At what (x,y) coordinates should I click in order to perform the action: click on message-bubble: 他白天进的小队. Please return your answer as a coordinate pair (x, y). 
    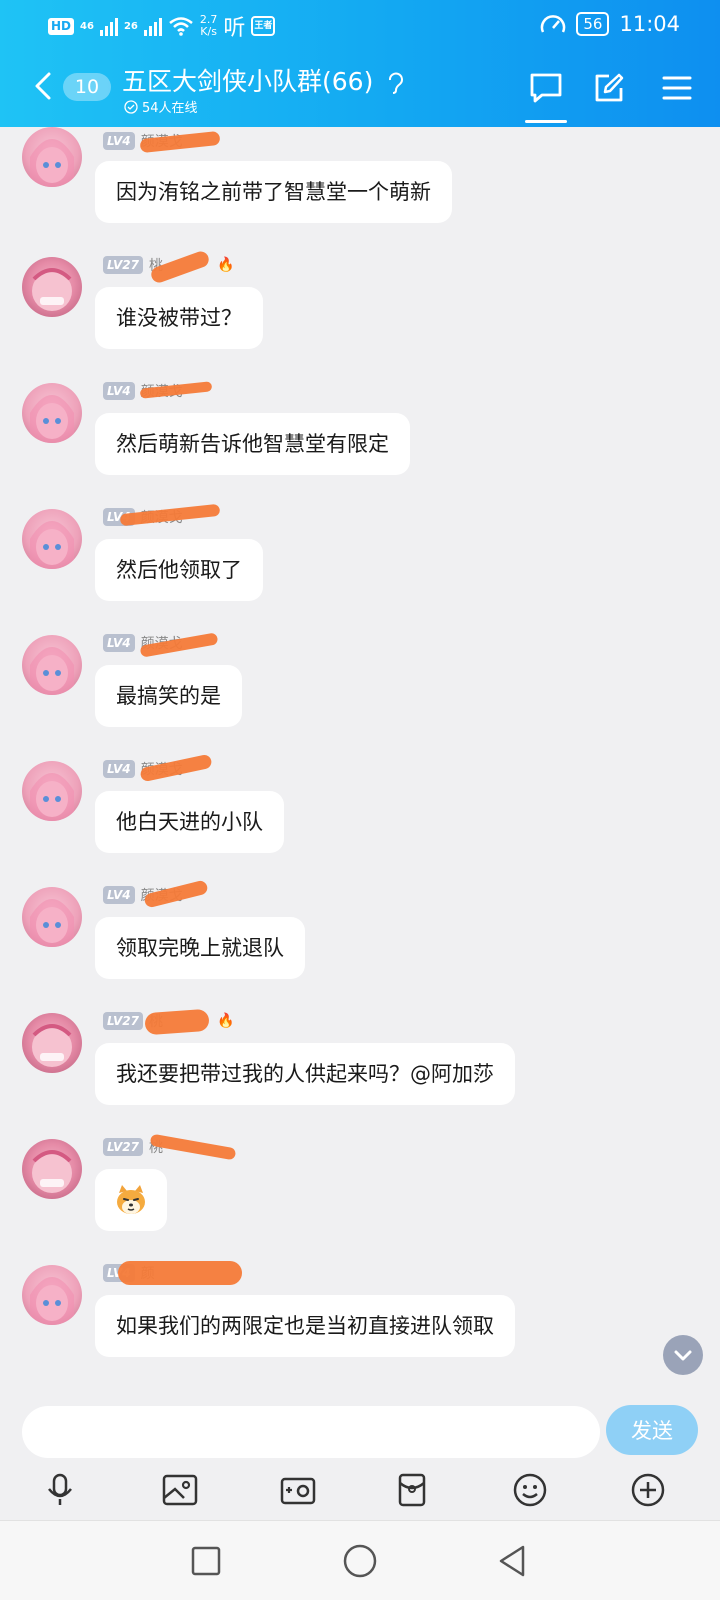
    Looking at the image, I should click on (189, 822).